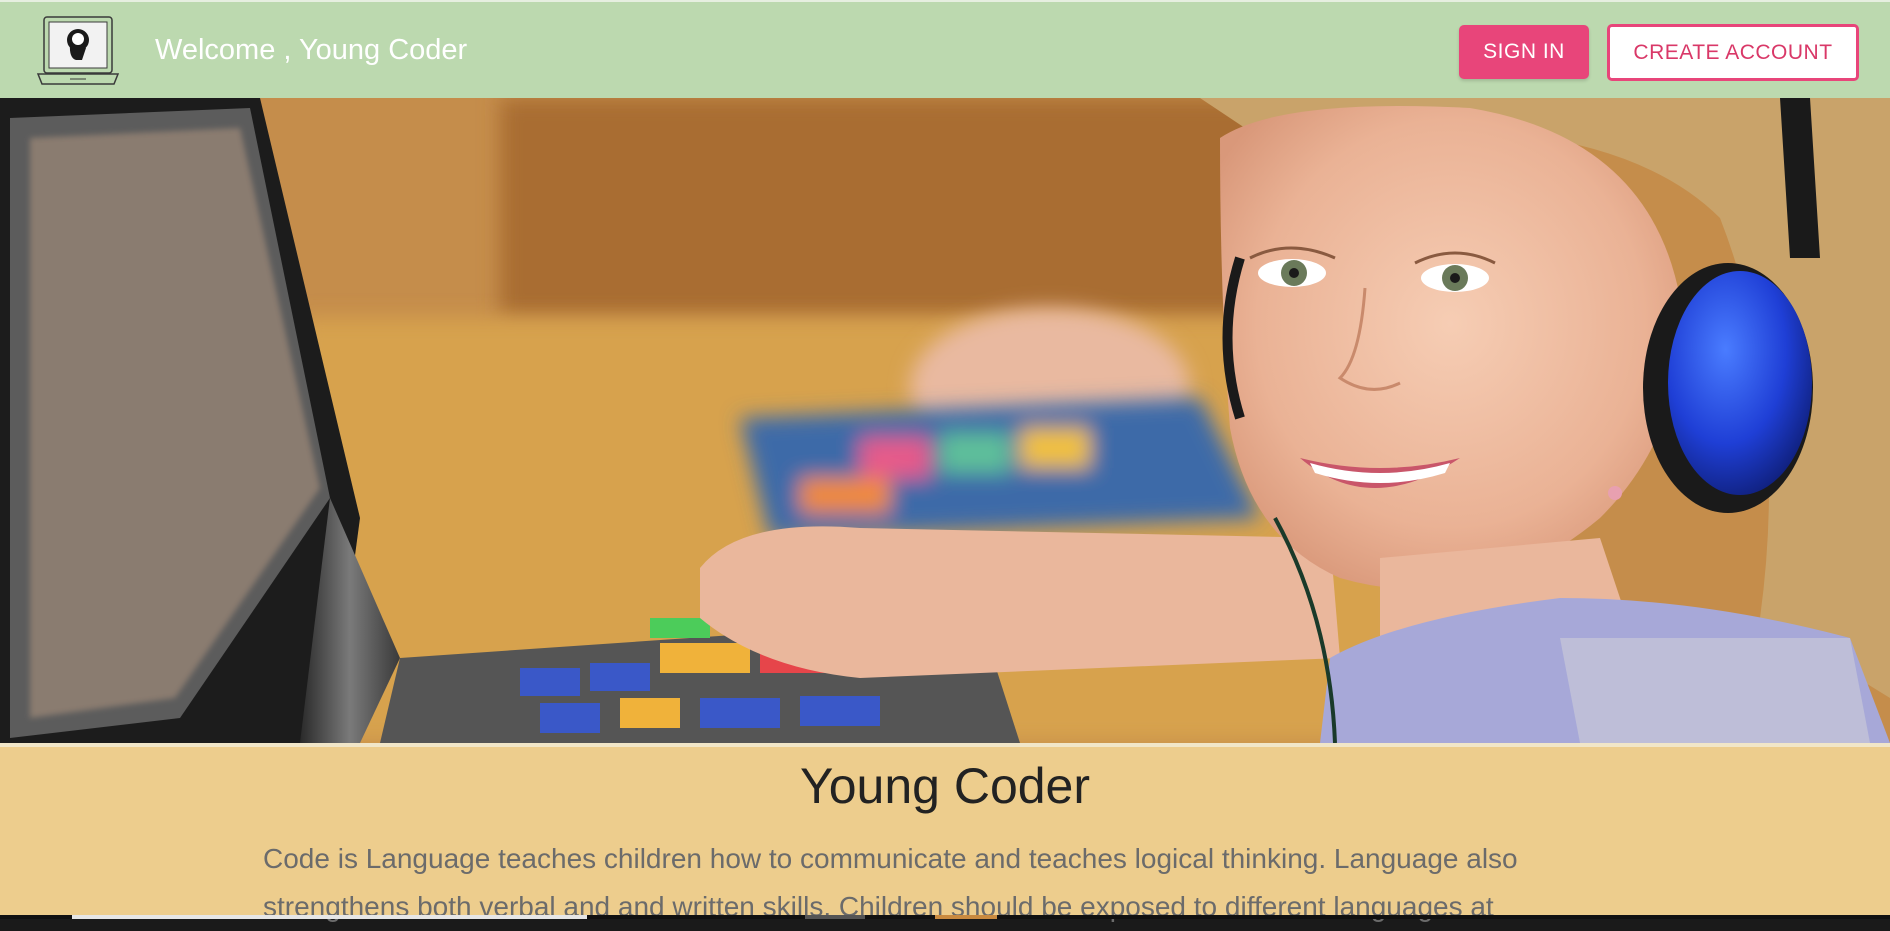 The image size is (1890, 931). I want to click on sign-in-button: SIGN IN, so click(1524, 52).